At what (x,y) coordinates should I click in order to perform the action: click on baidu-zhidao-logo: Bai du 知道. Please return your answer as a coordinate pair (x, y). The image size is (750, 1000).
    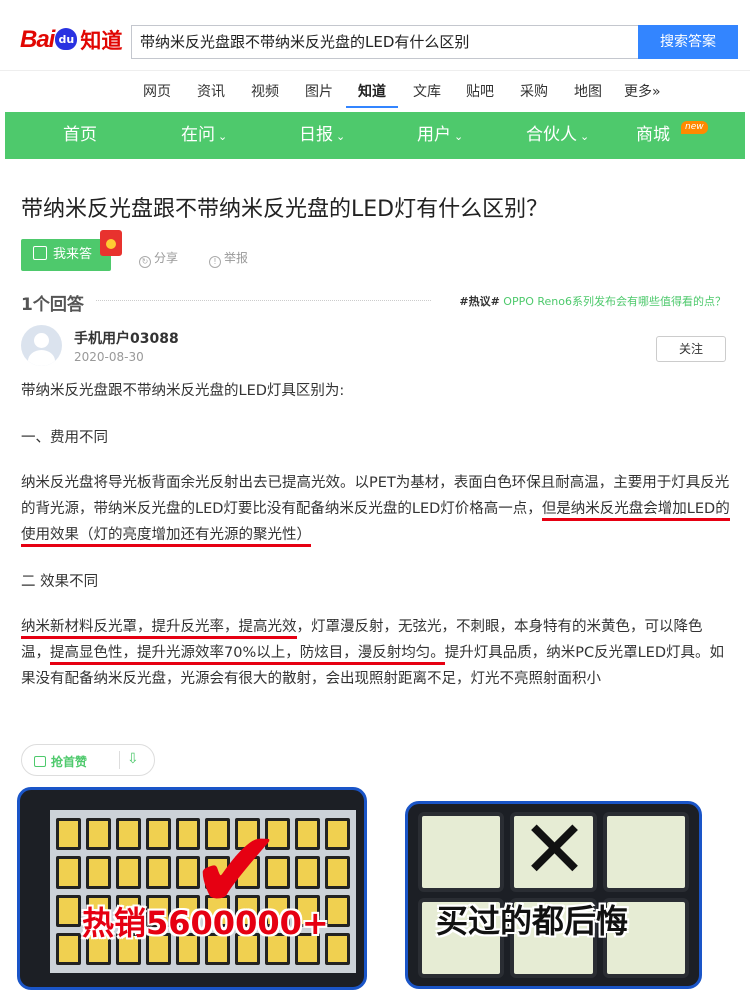
    Looking at the image, I should click on (71, 40).